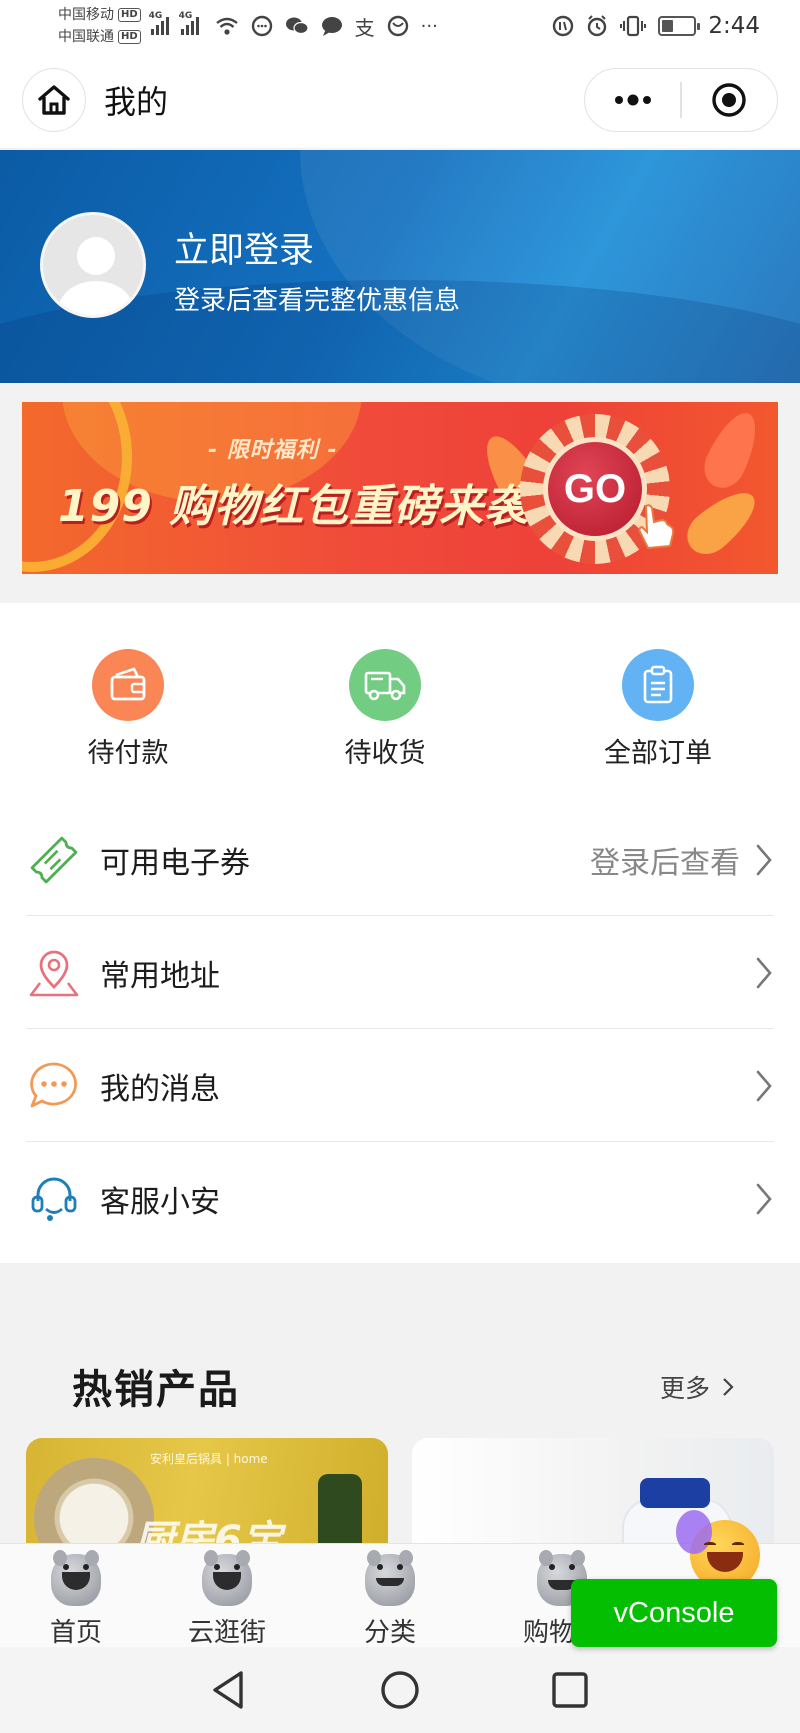 Image resolution: width=800 pixels, height=1733 pixels. I want to click on order-pending-delivery: 待收货, so click(385, 709).